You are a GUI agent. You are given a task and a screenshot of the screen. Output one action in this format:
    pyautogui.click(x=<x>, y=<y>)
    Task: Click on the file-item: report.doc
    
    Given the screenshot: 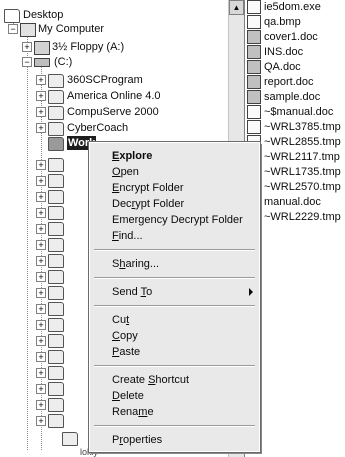 What is the action you would take?
    pyautogui.click(x=280, y=82)
    